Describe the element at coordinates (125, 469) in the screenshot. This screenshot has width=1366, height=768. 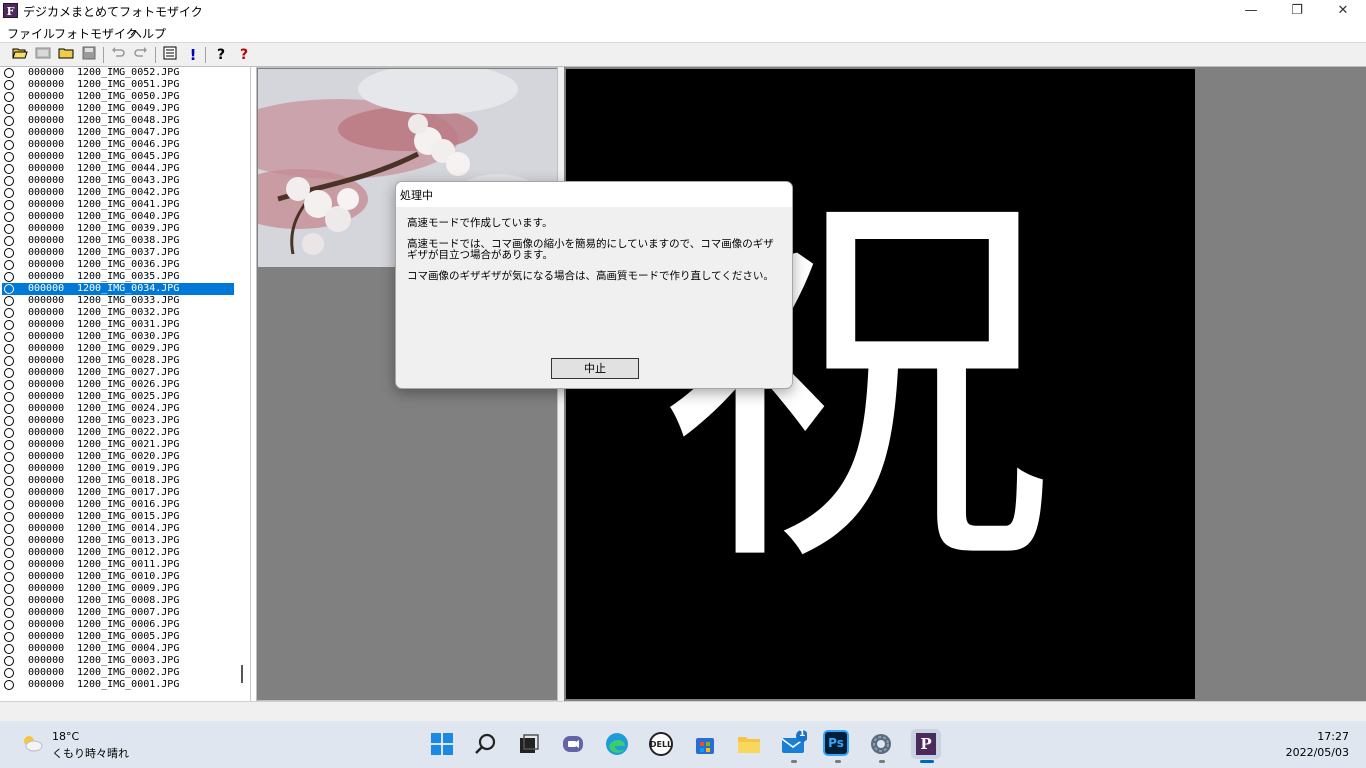
I see `file-list-row: 000000 1200_IMG_0019.JPG` at that location.